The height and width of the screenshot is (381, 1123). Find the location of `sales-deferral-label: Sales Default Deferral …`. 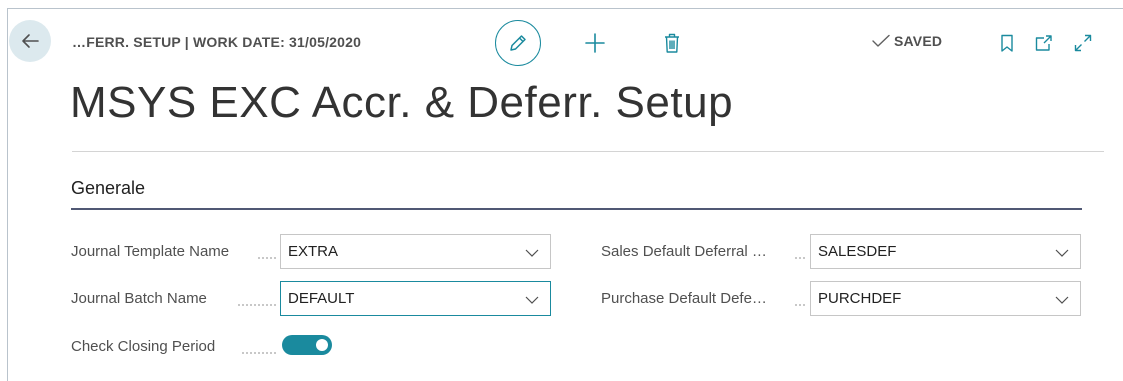

sales-deferral-label: Sales Default Deferral … is located at coordinates (684, 251).